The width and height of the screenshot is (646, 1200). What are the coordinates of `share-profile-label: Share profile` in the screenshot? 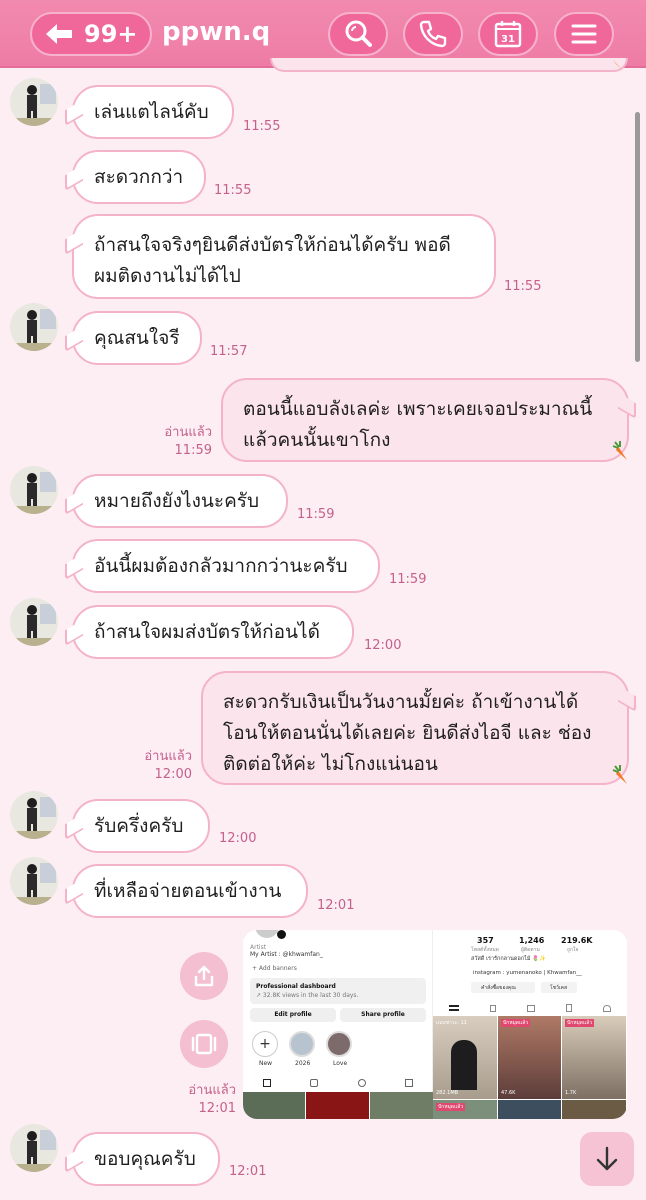 It's located at (383, 1014).